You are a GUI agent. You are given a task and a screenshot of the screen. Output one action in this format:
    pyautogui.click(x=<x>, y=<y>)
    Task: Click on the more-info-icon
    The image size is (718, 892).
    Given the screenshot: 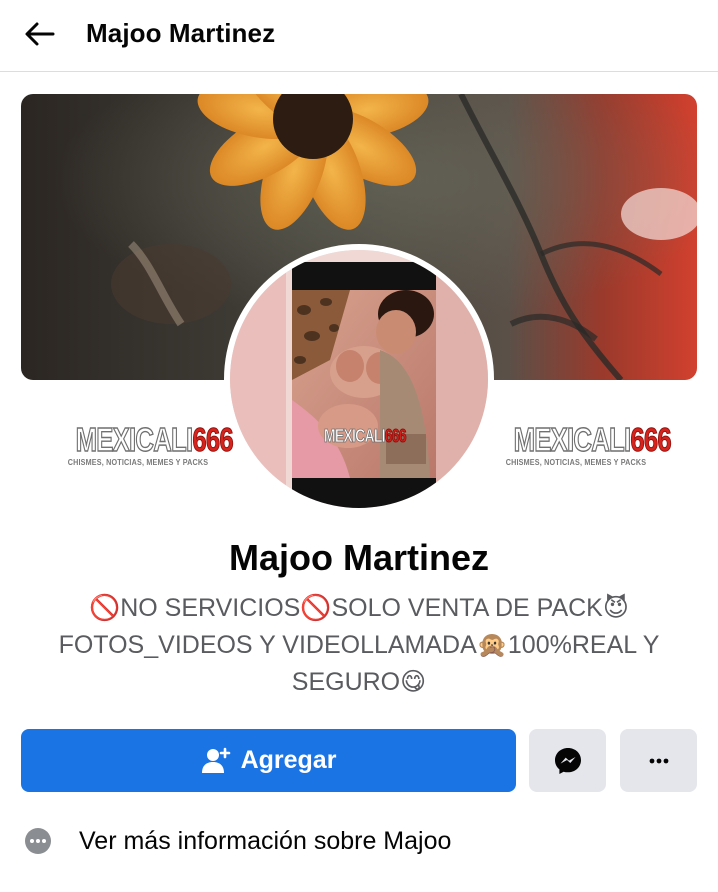 What is the action you would take?
    pyautogui.click(x=38, y=841)
    